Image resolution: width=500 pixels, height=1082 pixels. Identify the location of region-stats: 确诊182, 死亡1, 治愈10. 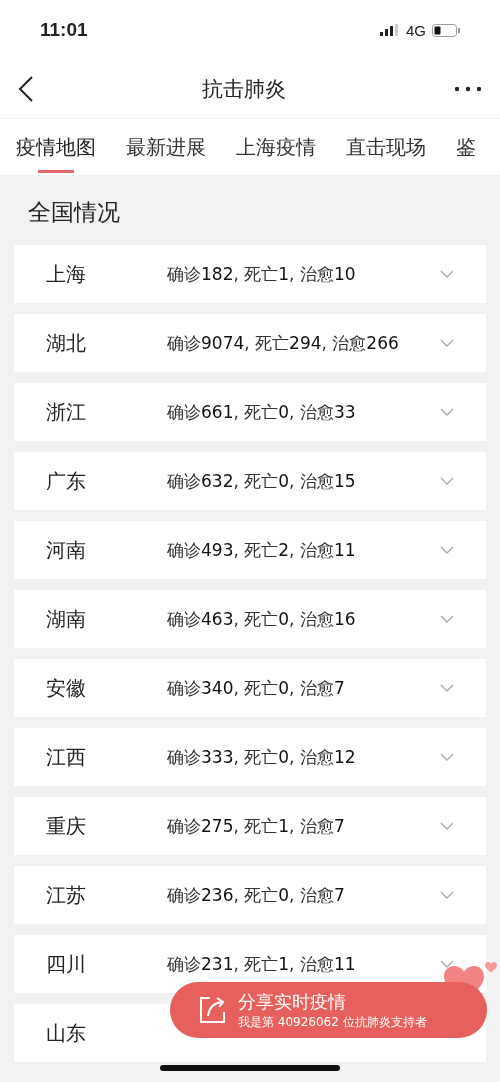
(262, 274).